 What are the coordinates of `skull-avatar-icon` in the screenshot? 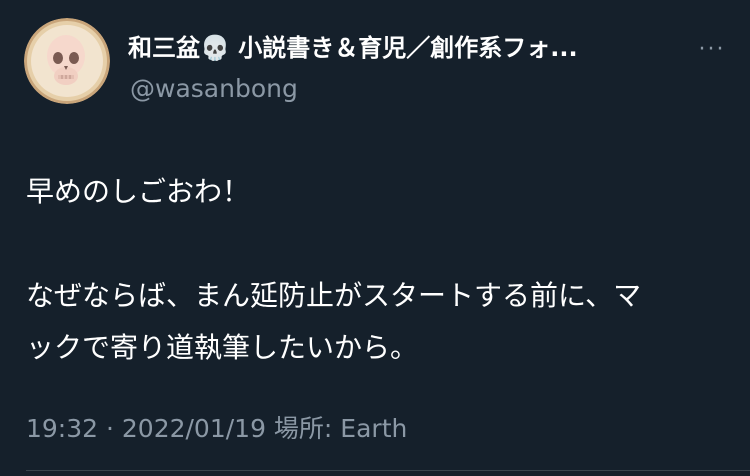 It's located at (67, 61).